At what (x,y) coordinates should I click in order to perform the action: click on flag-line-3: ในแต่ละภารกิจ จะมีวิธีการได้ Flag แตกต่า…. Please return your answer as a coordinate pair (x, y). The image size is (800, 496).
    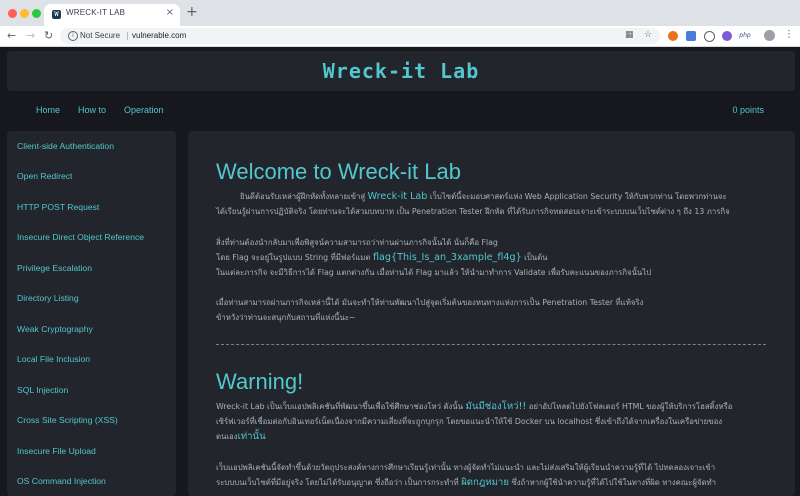
    Looking at the image, I should click on (434, 272).